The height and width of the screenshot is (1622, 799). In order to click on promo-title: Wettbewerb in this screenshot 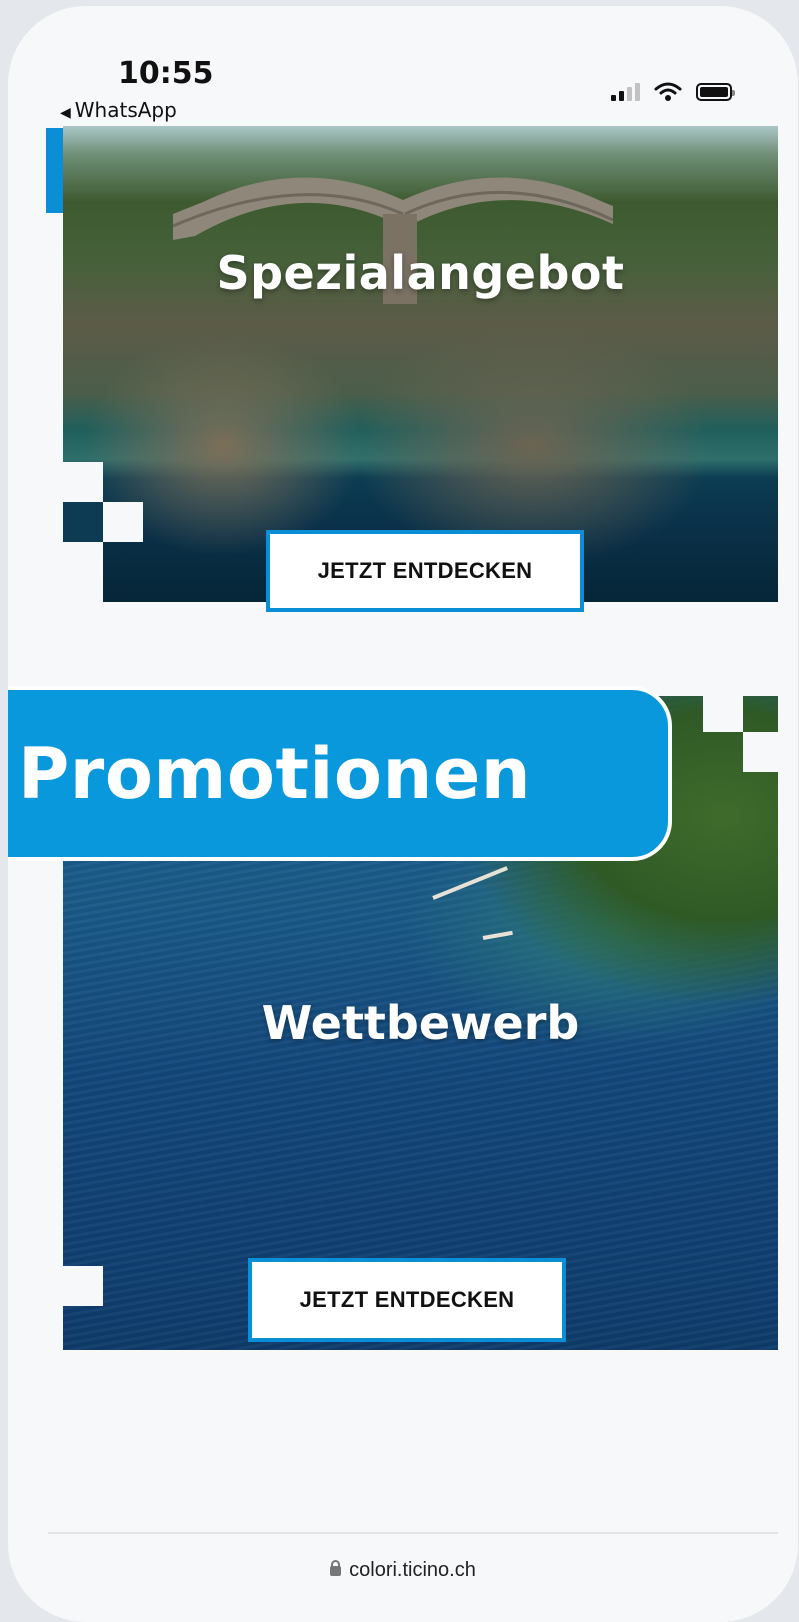, I will do `click(420, 1023)`.